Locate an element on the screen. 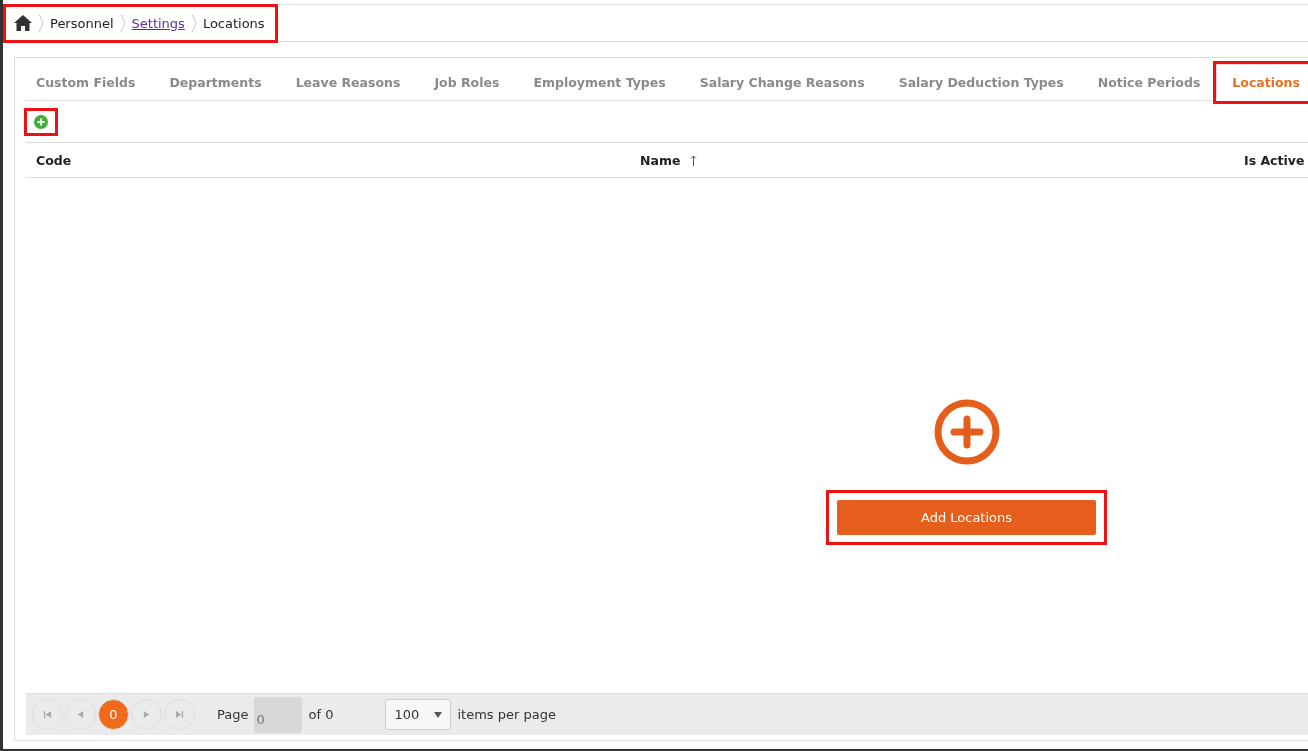  page-count: of 0 is located at coordinates (321, 714).